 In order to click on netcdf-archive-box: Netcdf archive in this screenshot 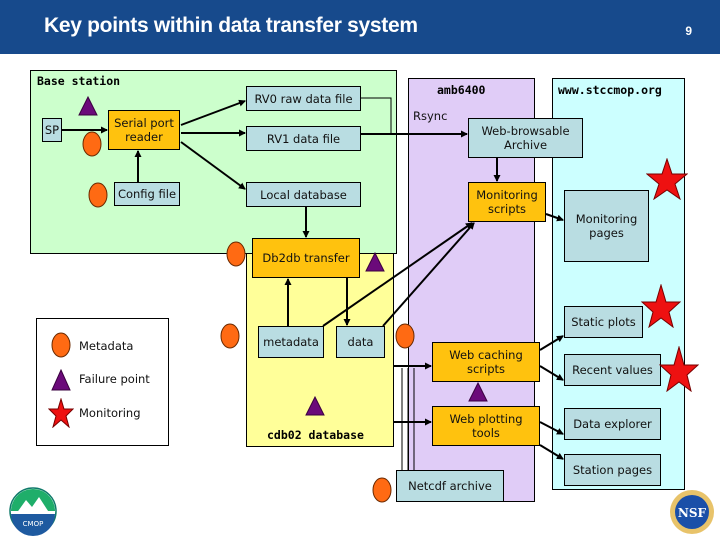, I will do `click(450, 486)`.